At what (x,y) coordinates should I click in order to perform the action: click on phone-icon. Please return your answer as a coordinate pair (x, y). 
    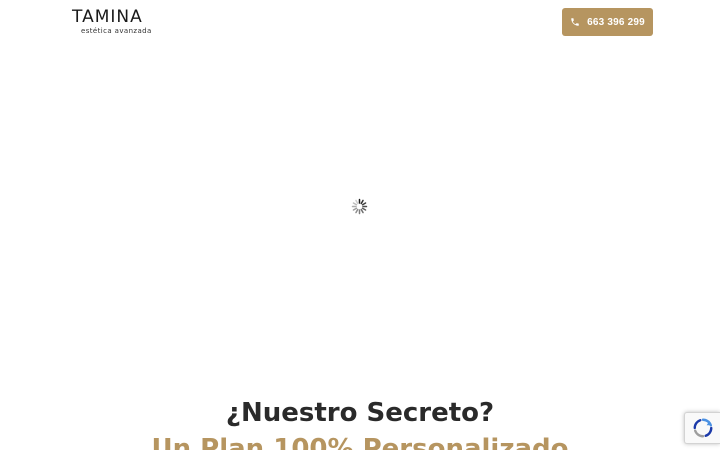
    Looking at the image, I should click on (575, 22).